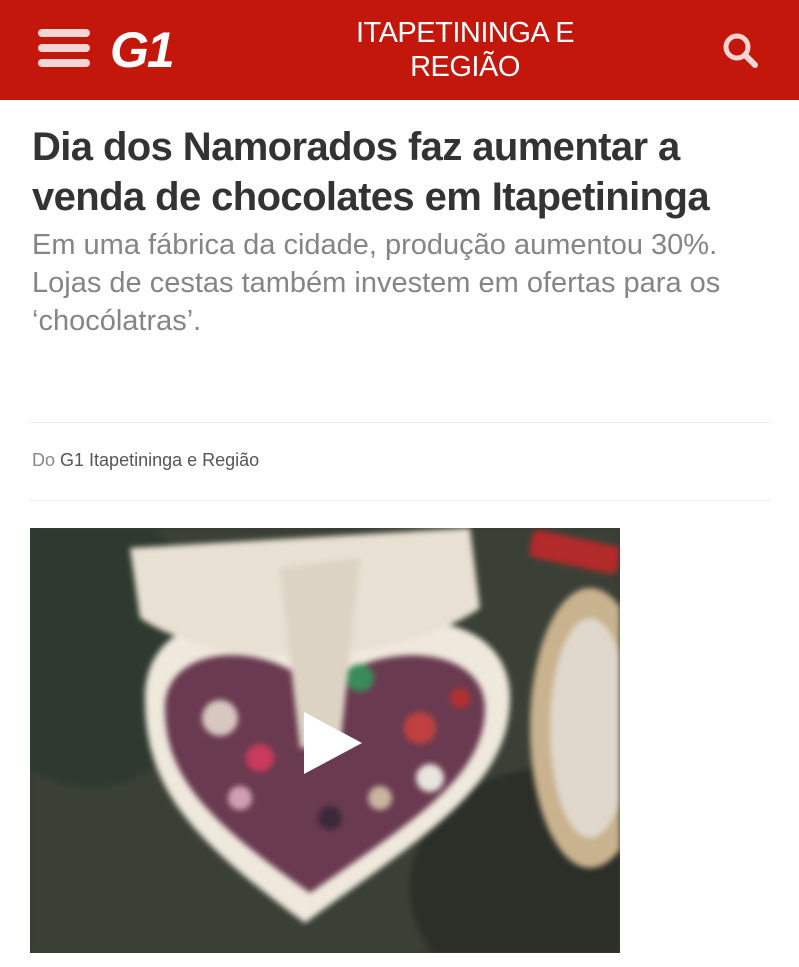  Describe the element at coordinates (465, 33) in the screenshot. I see `region-title-line1: ITAPETININGA E` at that location.